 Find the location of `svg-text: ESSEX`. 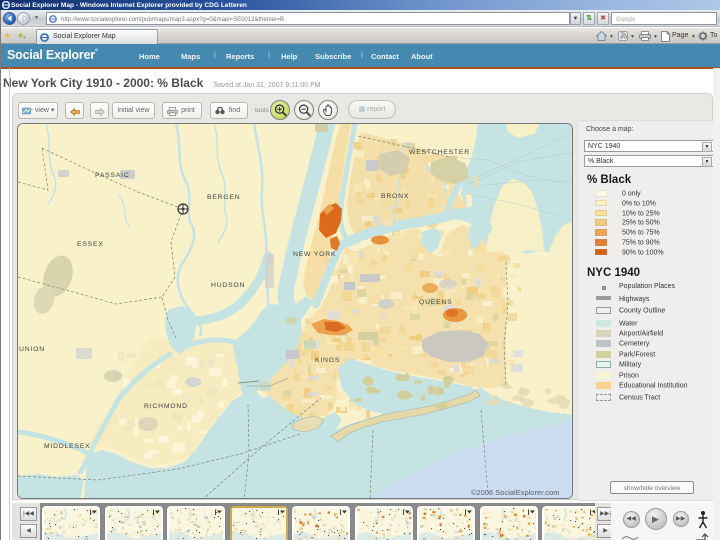

svg-text: ESSEX is located at coordinates (90, 244).